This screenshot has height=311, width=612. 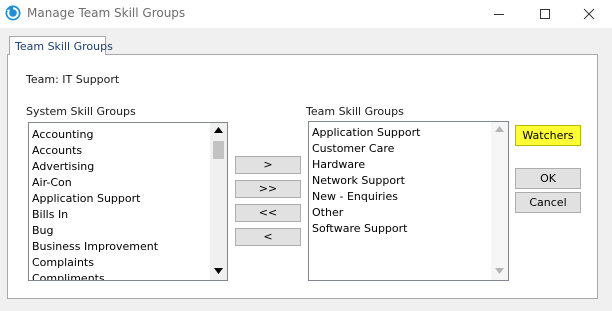 I want to click on close-icon, so click(x=589, y=14).